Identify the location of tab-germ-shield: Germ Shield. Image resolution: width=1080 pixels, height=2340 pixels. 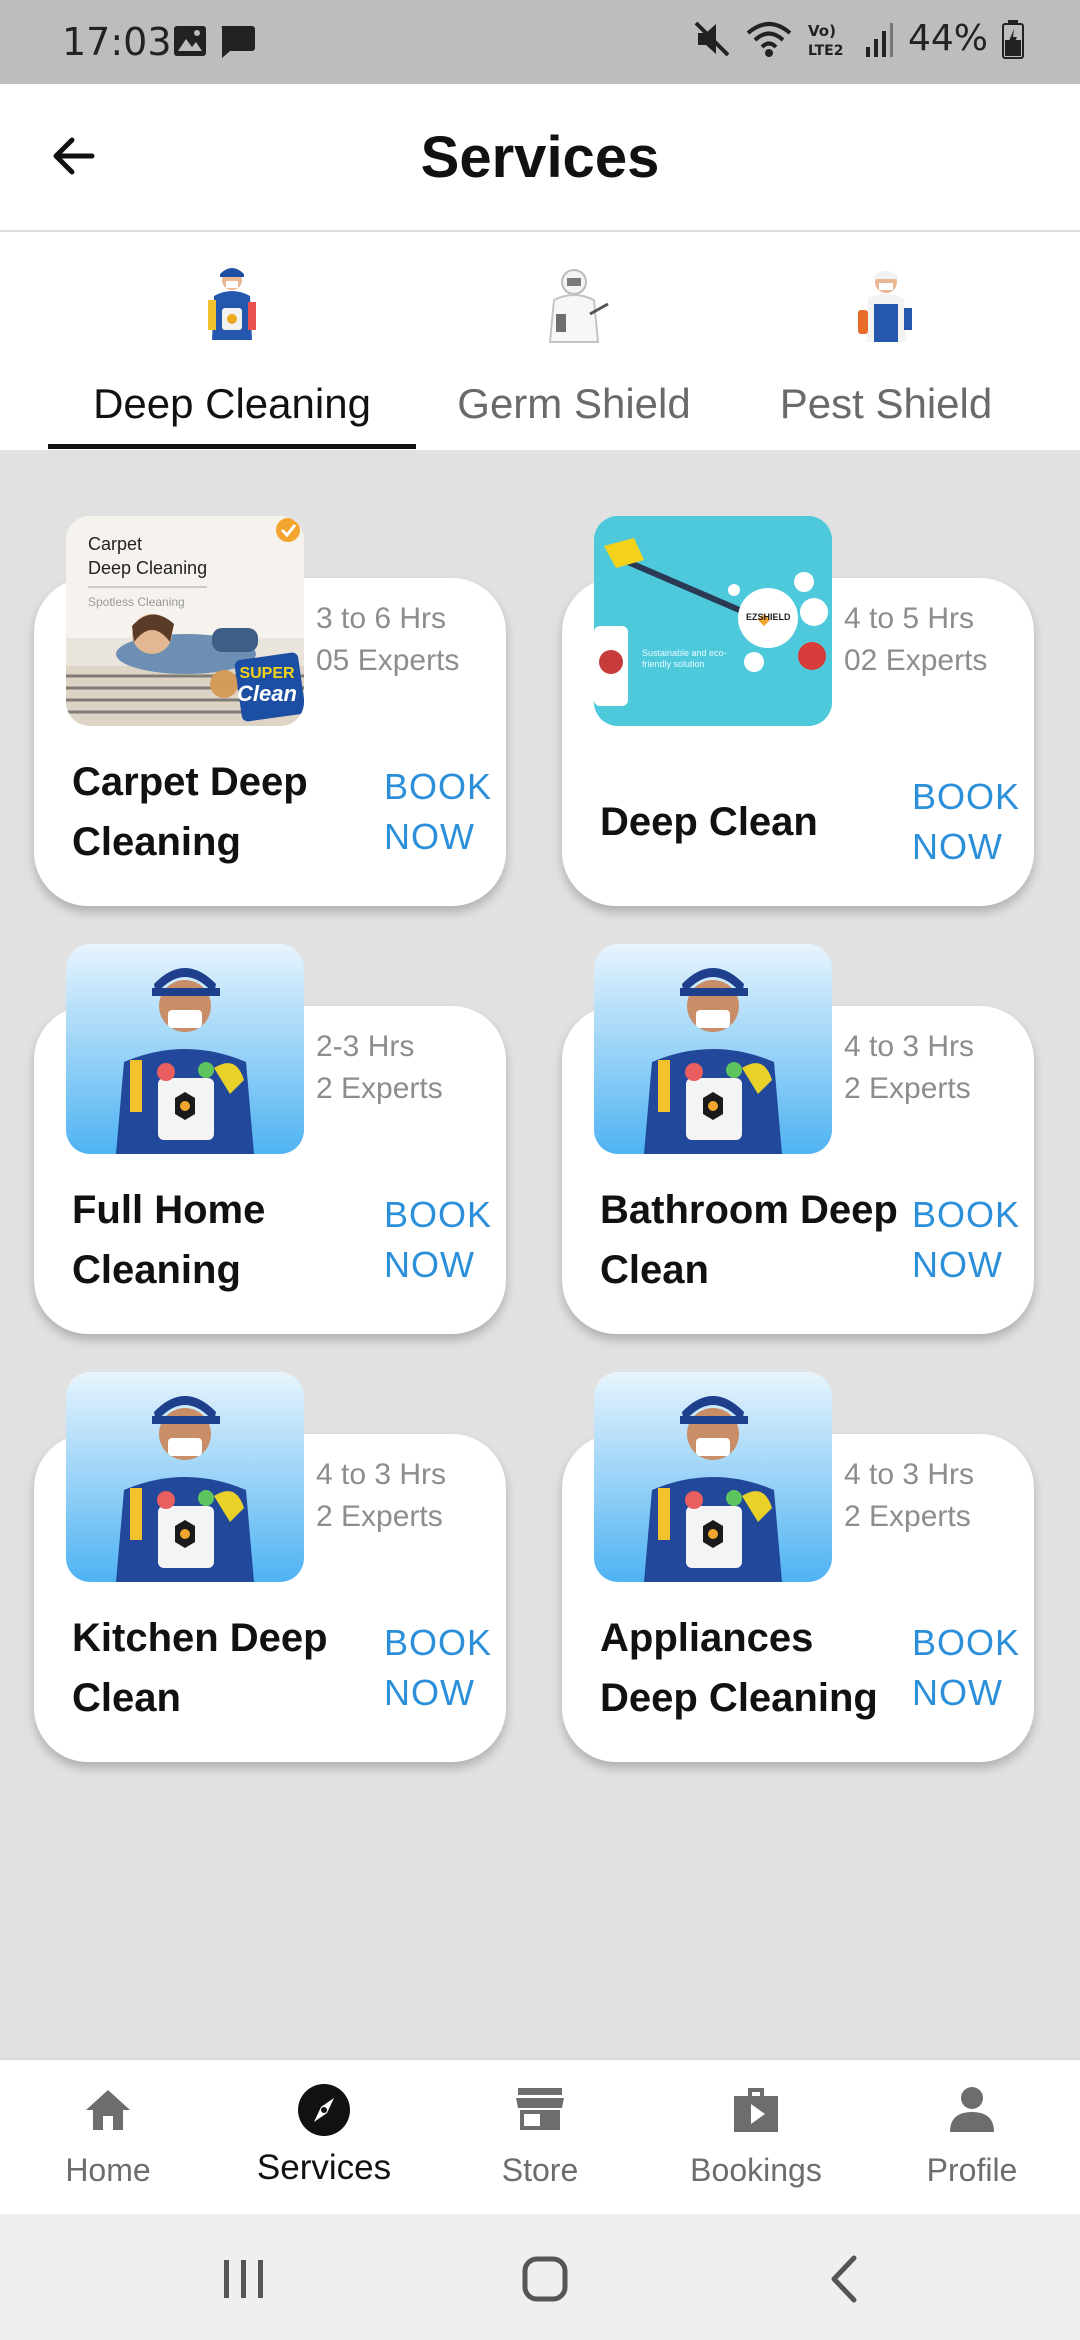
(574, 341).